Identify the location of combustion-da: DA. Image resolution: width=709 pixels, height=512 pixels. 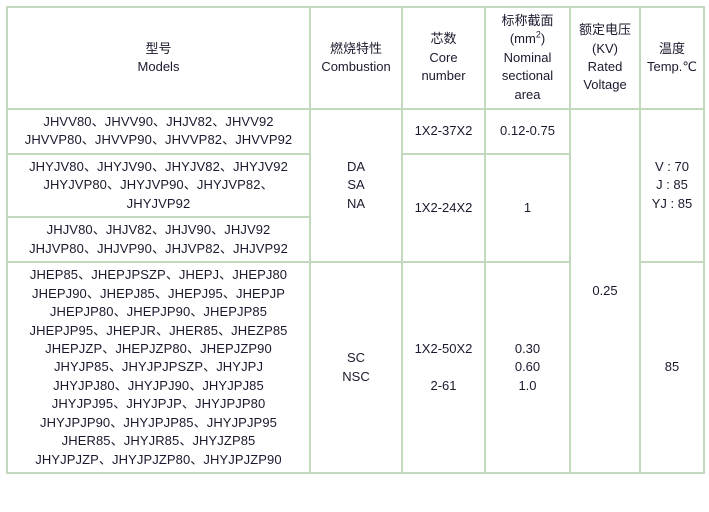
(356, 166).